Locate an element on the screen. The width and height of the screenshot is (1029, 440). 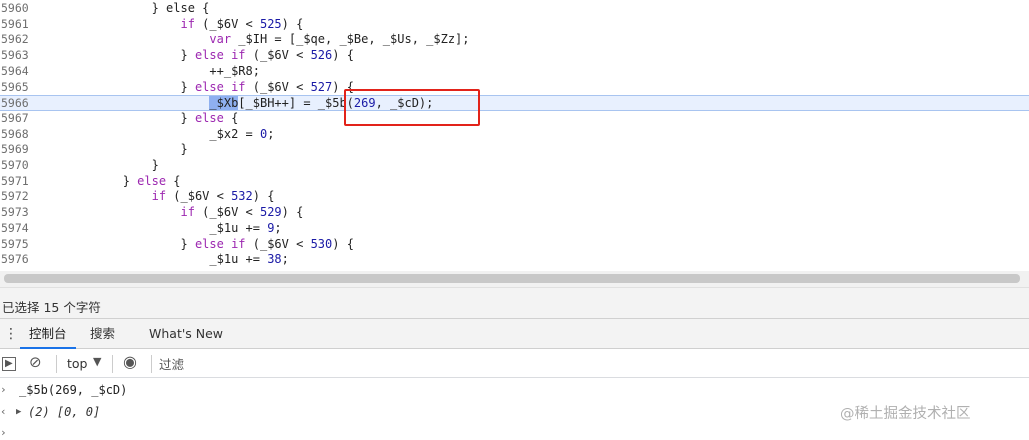
scrollbar-thumb is located at coordinates (512, 278).